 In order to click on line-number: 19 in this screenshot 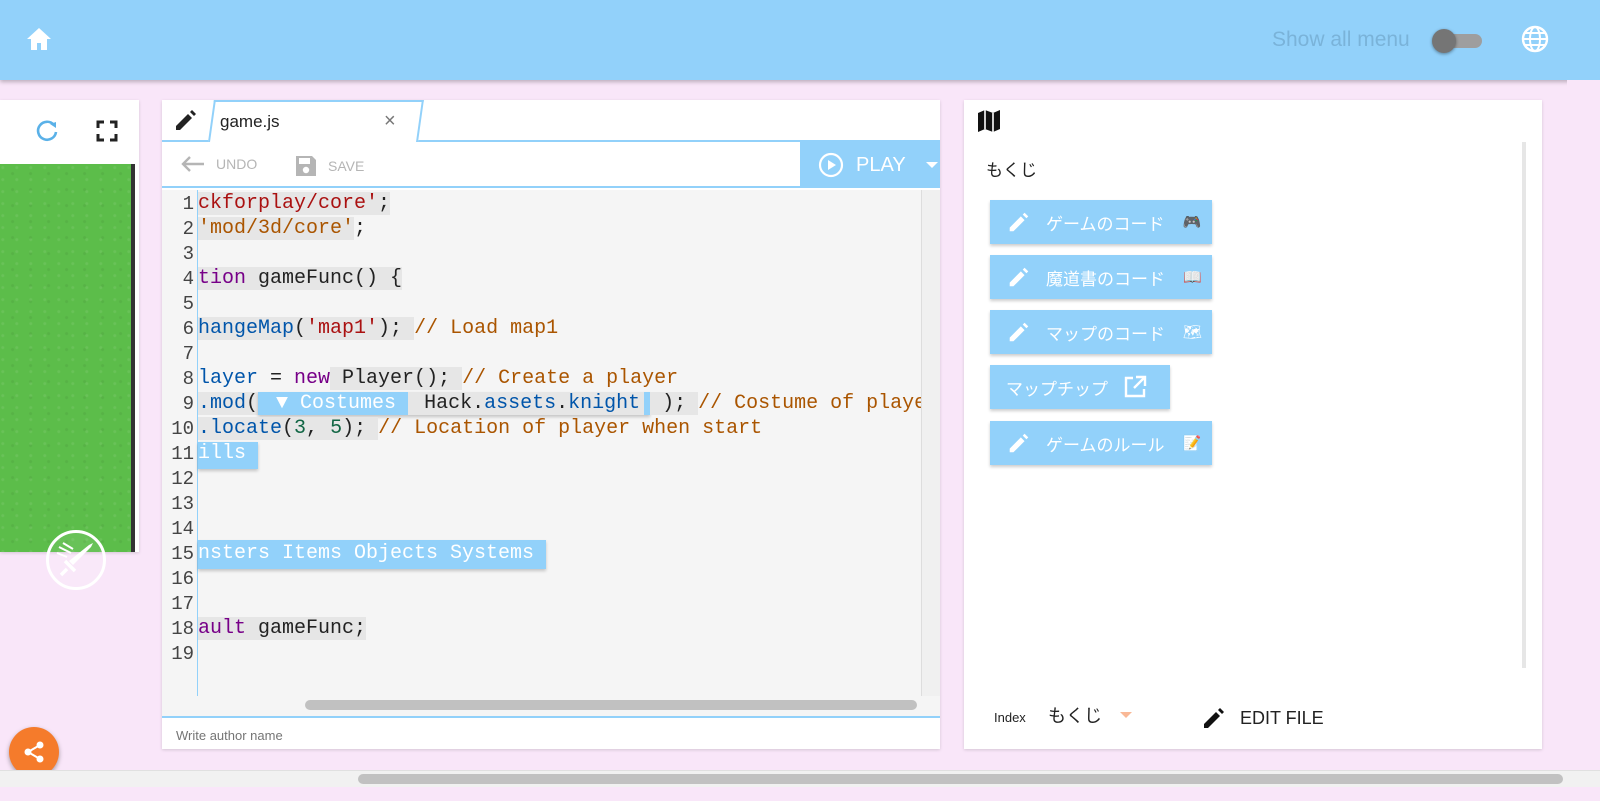, I will do `click(182, 654)`.